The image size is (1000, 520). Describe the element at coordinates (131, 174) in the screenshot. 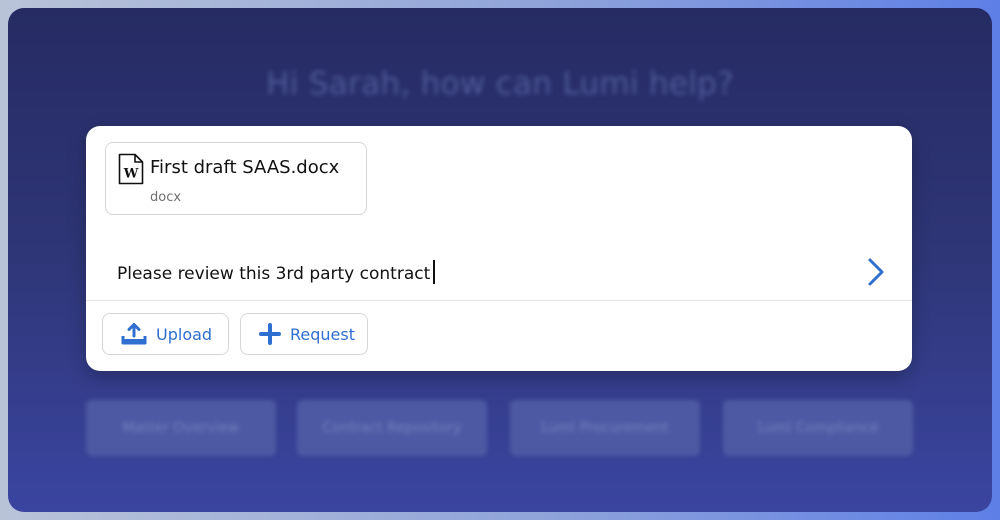

I see `svg-text: W` at that location.